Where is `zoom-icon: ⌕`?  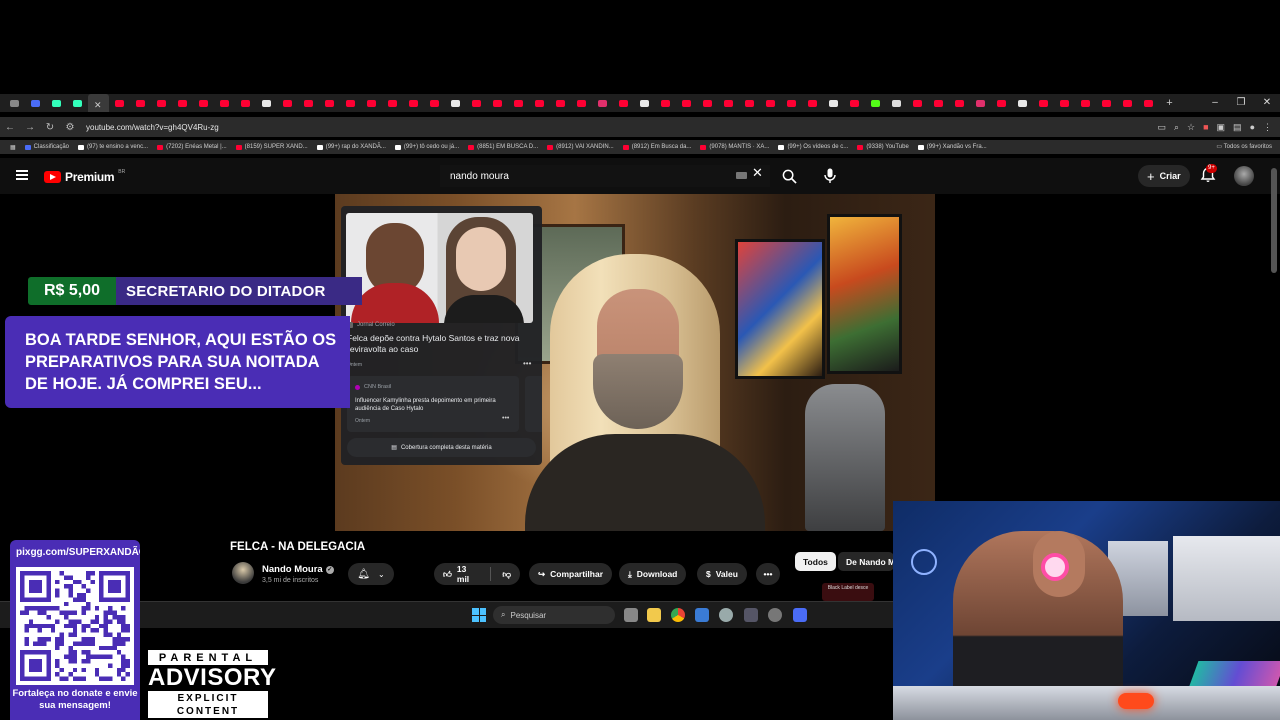
zoom-icon: ⌕ is located at coordinates (1176, 127).